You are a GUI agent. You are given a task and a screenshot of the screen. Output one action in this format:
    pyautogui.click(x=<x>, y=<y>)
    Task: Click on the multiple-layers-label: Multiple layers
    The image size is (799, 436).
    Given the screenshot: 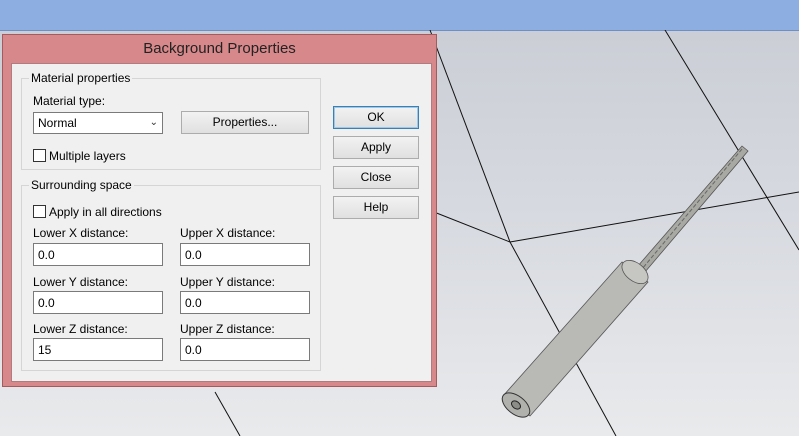 What is the action you would take?
    pyautogui.click(x=87, y=156)
    